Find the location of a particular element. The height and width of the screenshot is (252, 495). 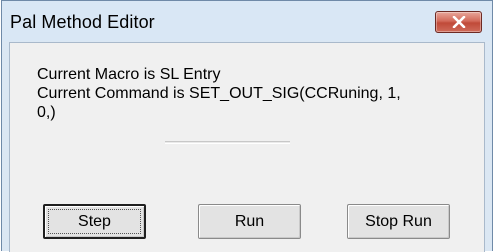

stop-run-button-label: Stop Run is located at coordinates (398, 221).